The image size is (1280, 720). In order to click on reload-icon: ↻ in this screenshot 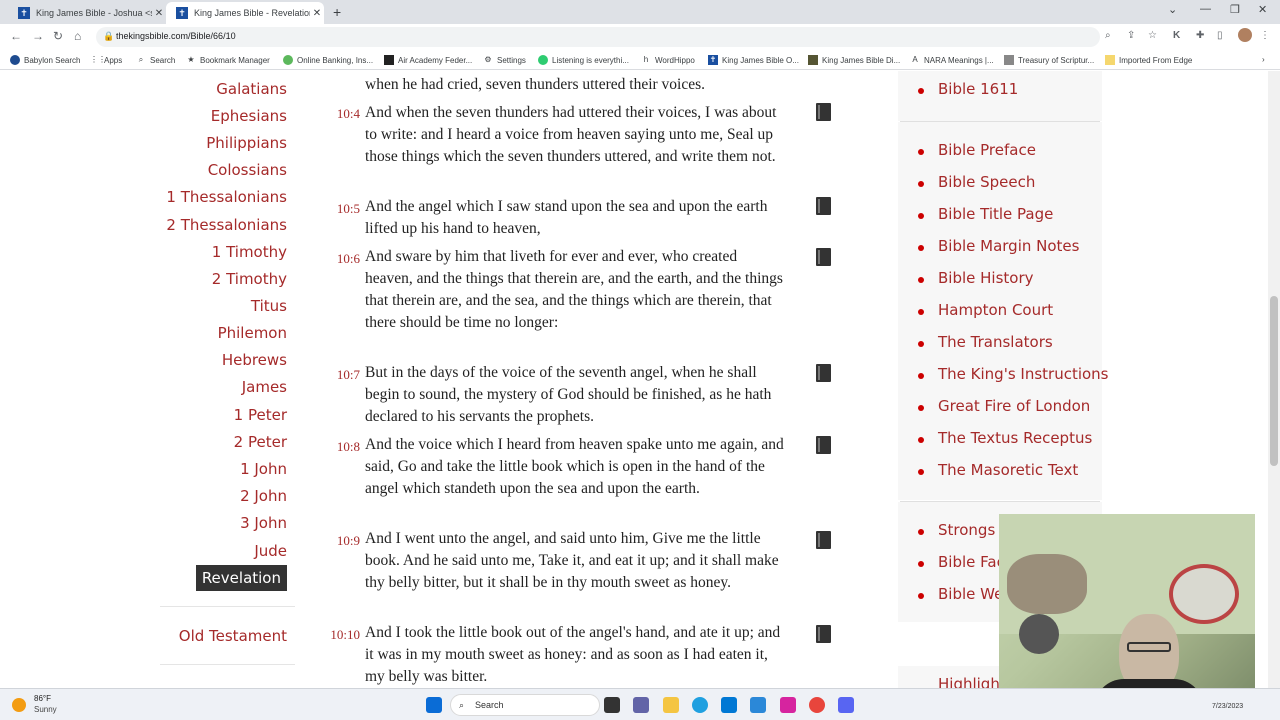, I will do `click(58, 36)`.